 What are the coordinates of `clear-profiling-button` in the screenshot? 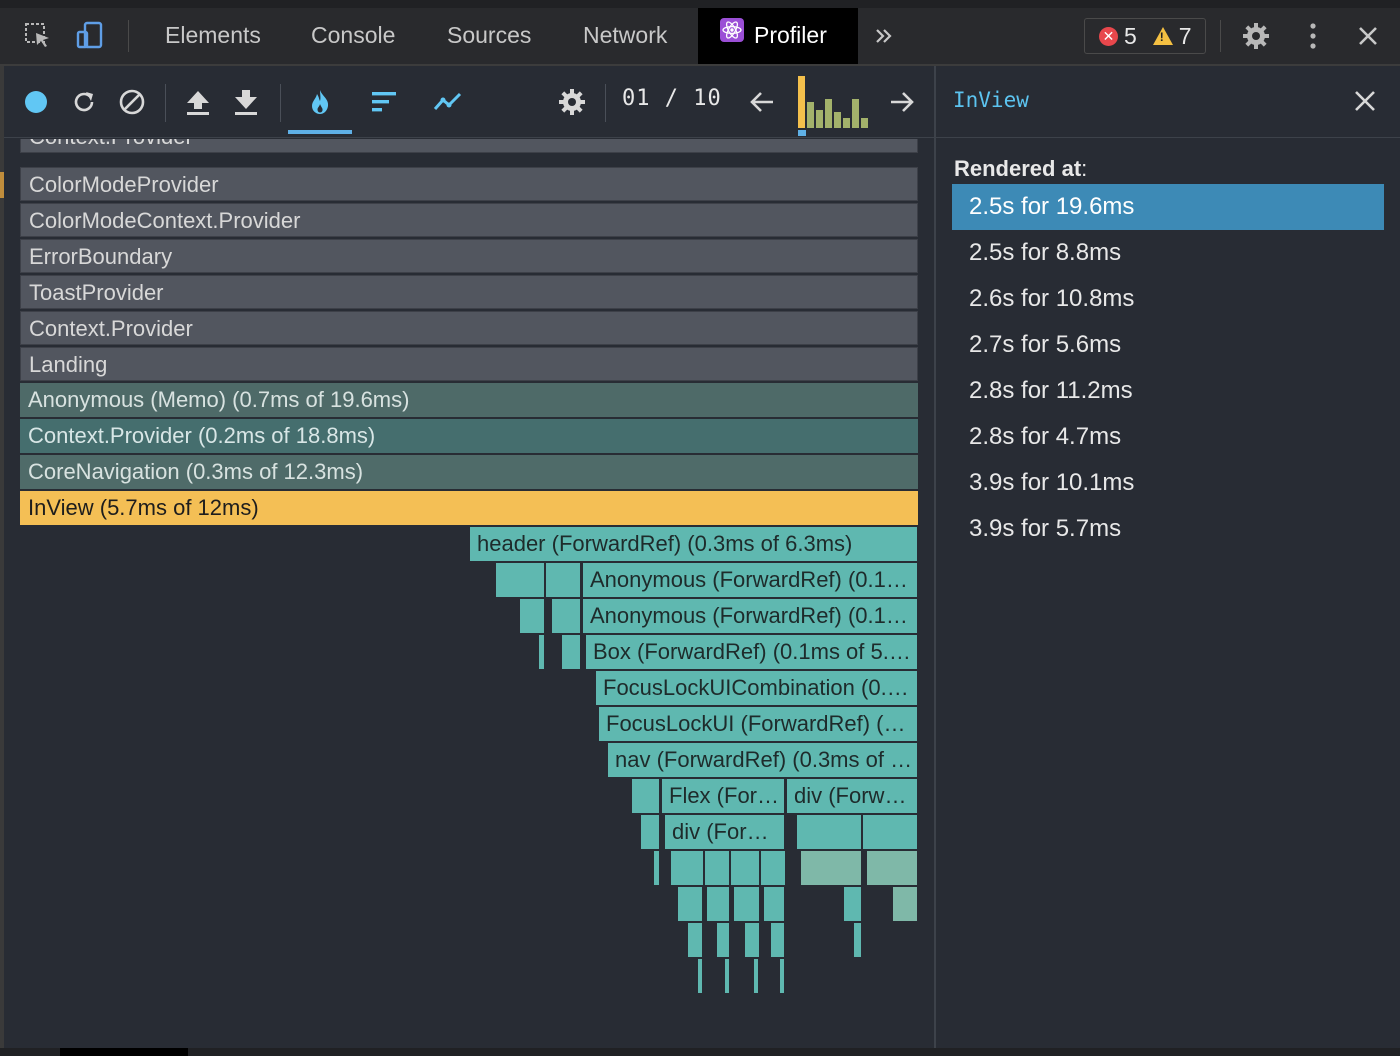 It's located at (132, 102).